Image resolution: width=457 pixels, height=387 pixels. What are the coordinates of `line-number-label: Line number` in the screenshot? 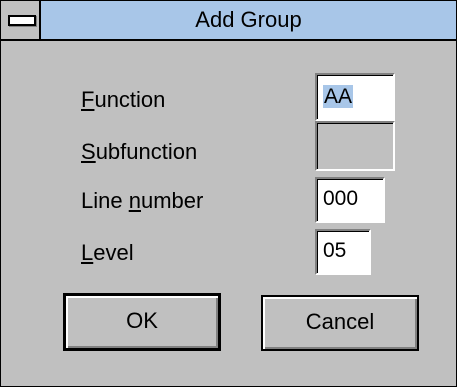 It's located at (142, 201).